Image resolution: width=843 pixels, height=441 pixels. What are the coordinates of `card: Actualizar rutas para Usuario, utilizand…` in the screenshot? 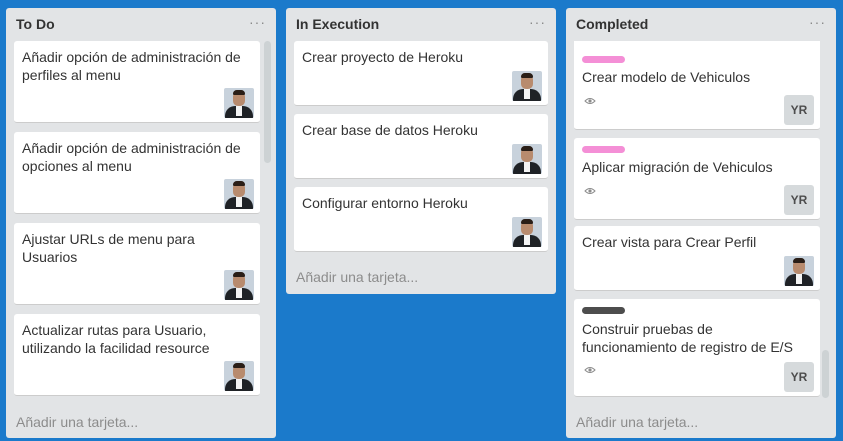 It's located at (137, 355).